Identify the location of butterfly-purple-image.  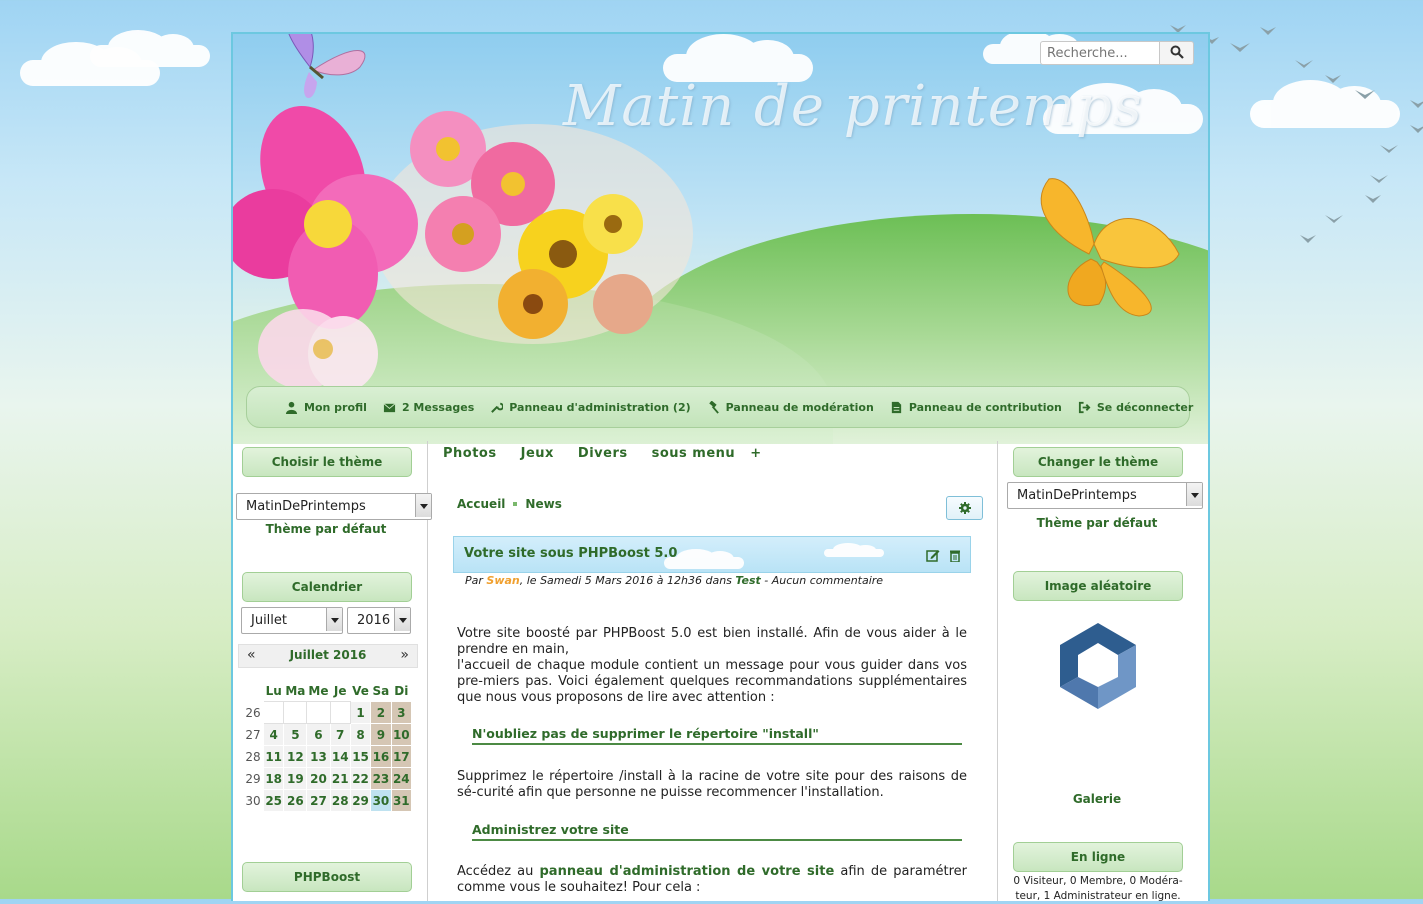
(327, 66).